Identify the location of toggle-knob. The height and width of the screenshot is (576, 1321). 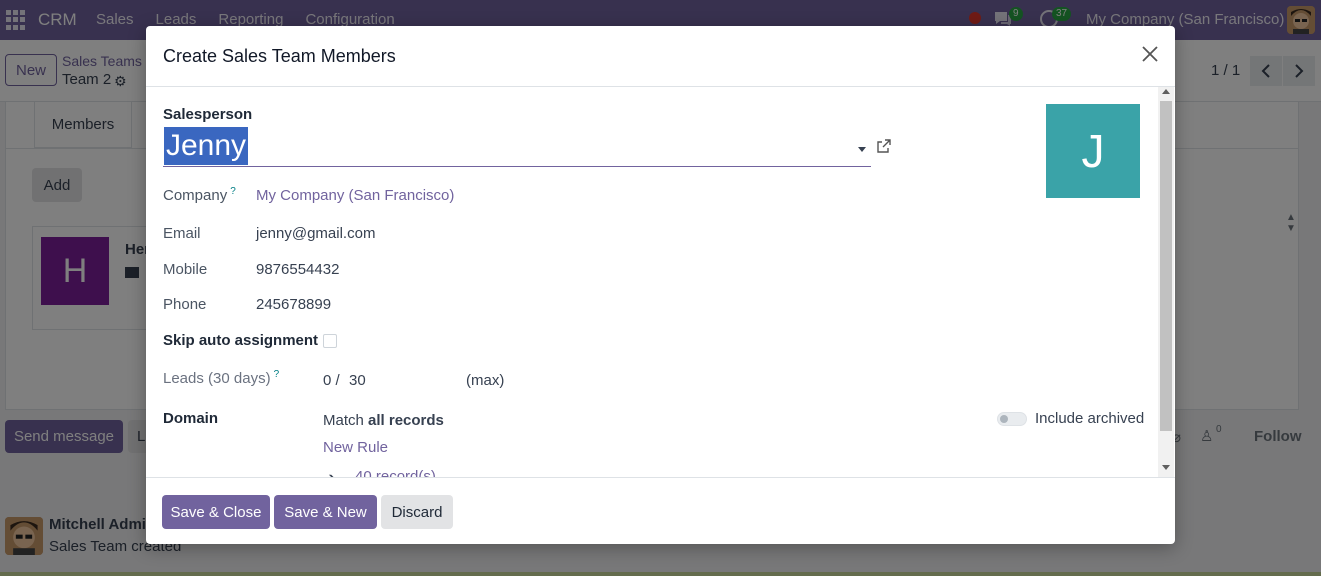
(1004, 419).